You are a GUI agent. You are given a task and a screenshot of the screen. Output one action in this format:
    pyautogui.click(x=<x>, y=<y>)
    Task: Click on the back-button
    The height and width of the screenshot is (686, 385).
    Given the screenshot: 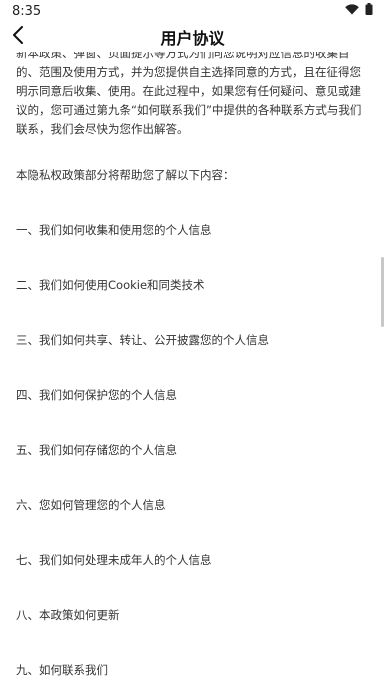 What is the action you would take?
    pyautogui.click(x=18, y=37)
    